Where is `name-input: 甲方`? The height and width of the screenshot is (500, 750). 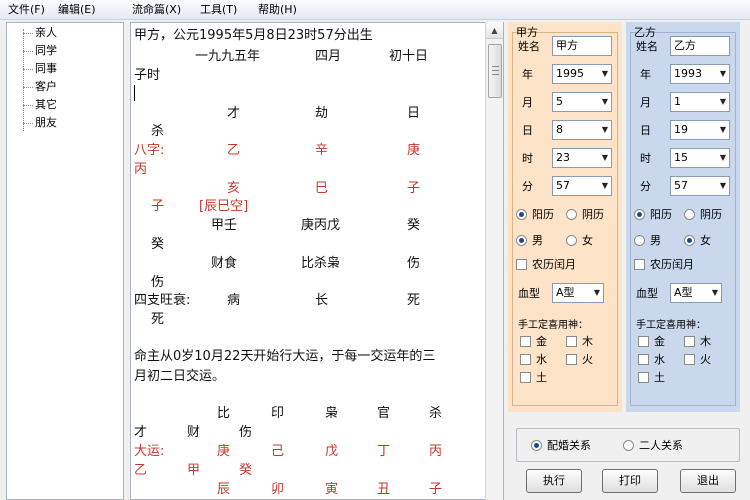
name-input: 甲方 is located at coordinates (582, 46).